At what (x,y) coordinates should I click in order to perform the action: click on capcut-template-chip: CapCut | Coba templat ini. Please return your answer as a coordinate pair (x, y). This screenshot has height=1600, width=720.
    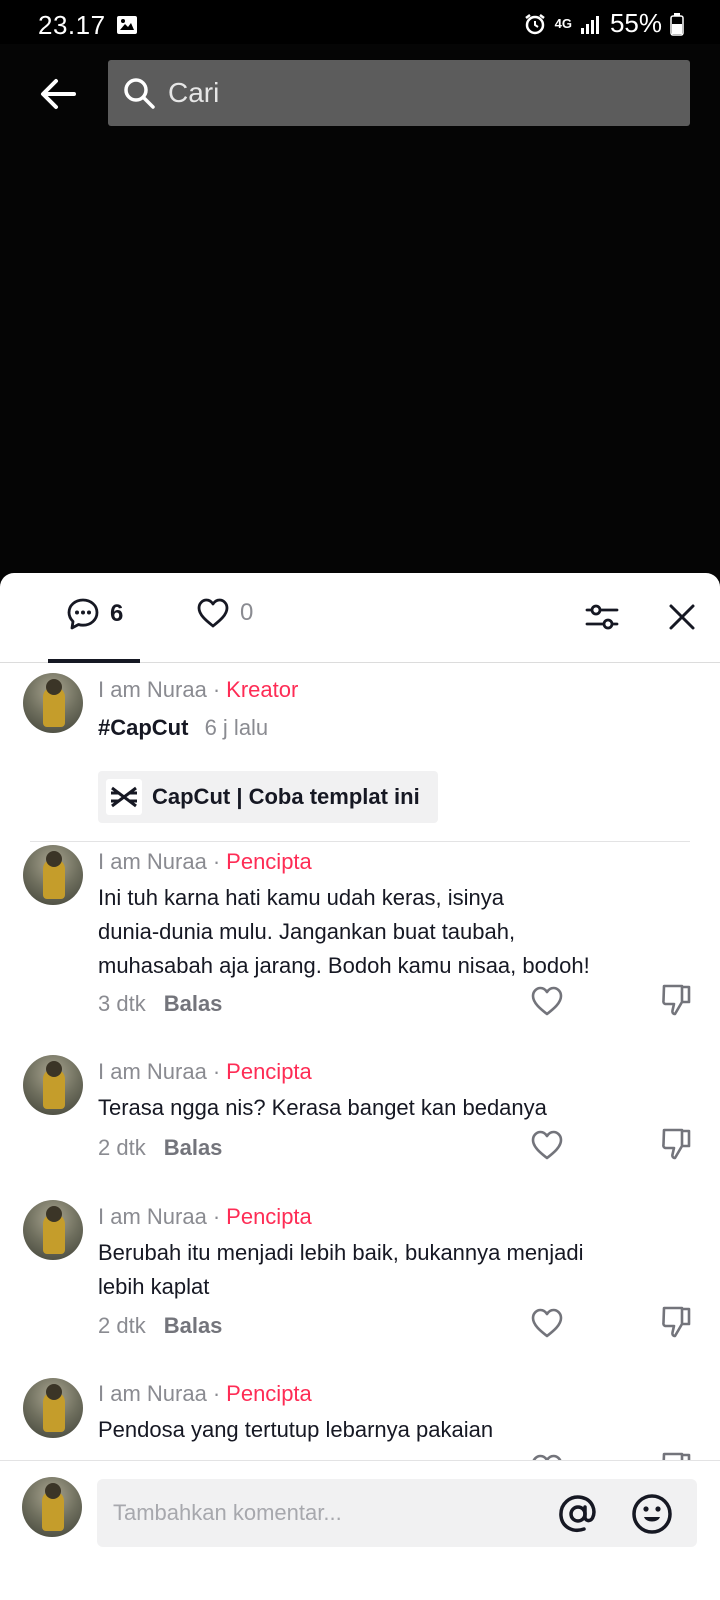
    Looking at the image, I should click on (268, 797).